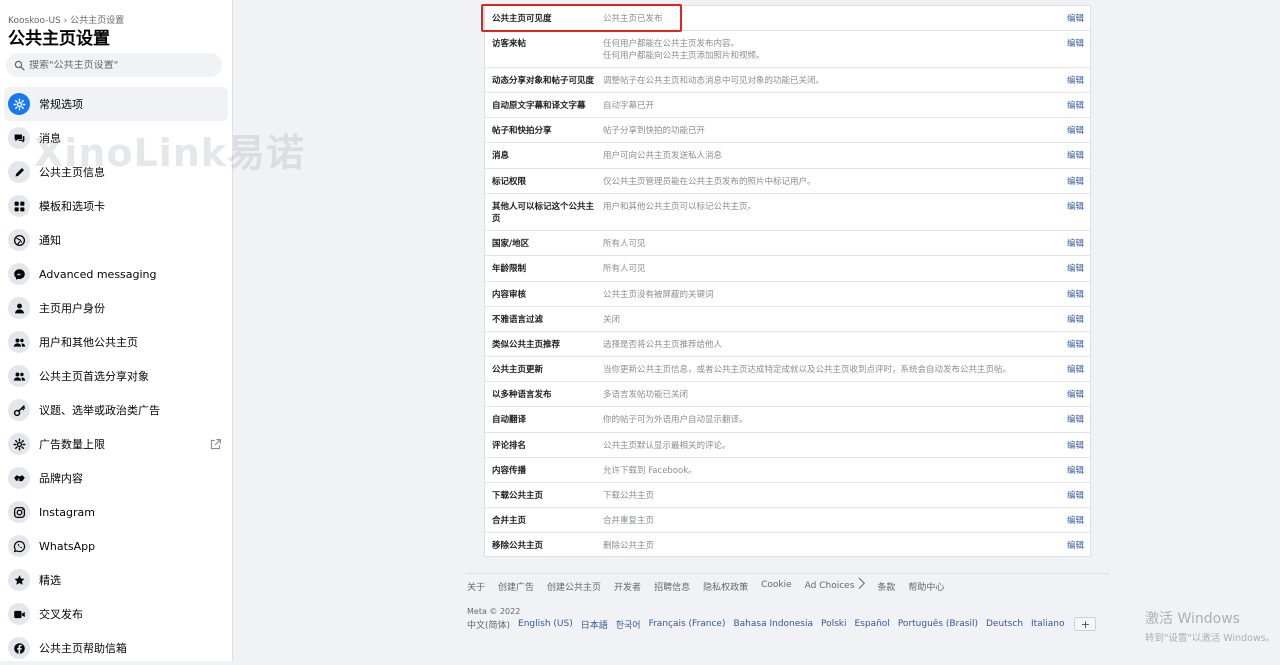  I want to click on sidebar-item-10: 广告数量上限, so click(116, 444).